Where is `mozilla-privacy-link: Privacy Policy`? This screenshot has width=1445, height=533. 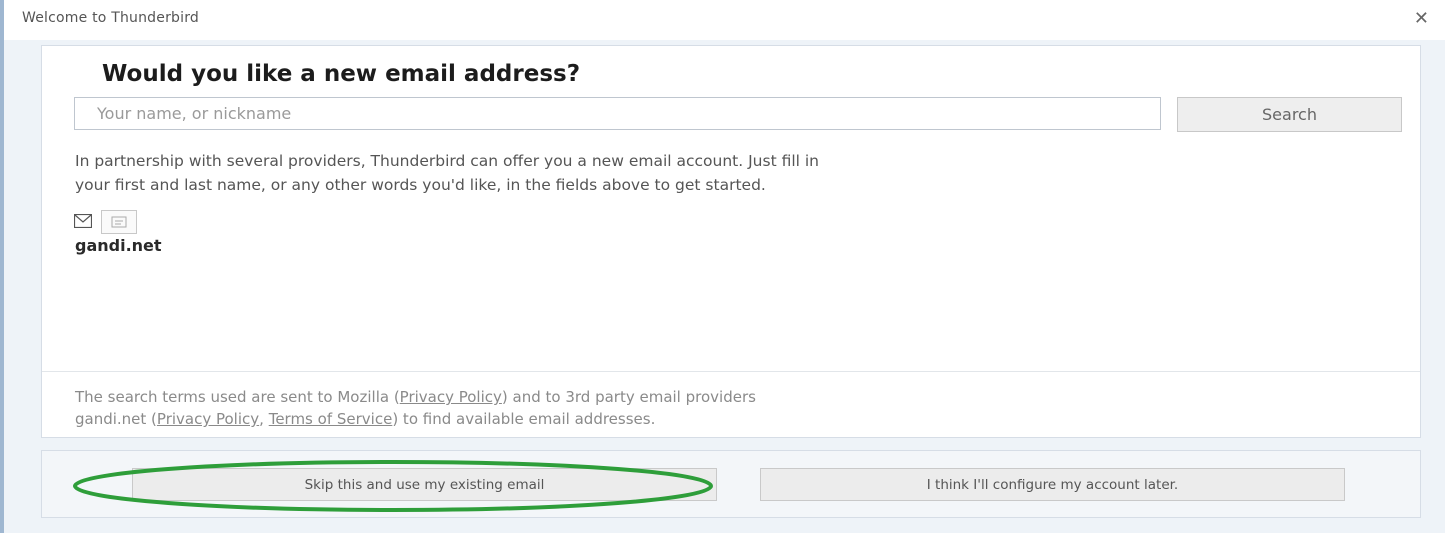 mozilla-privacy-link: Privacy Policy is located at coordinates (451, 397).